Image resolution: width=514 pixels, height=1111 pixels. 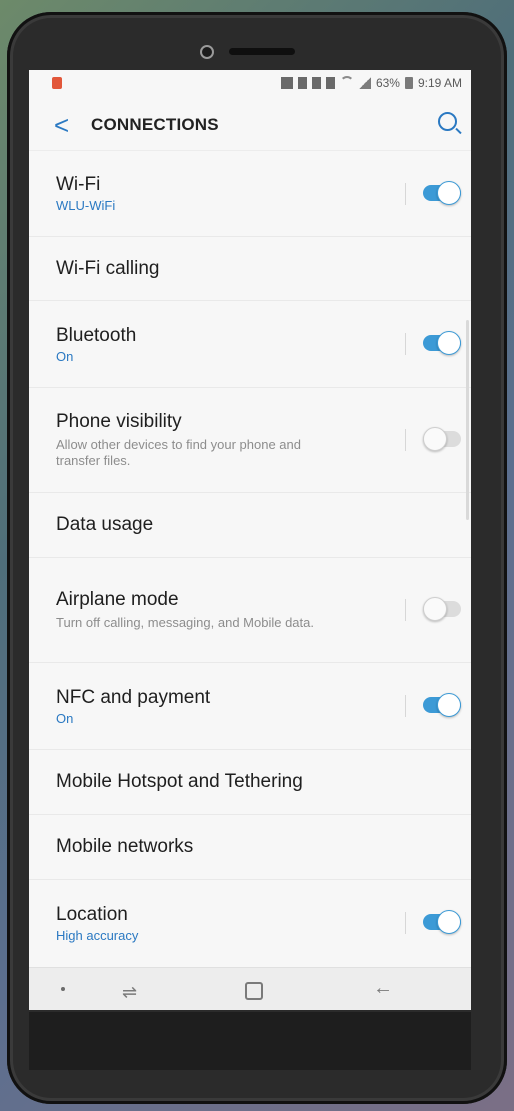 What do you see at coordinates (63, 989) in the screenshot?
I see `nav-indicator-dot` at bounding box center [63, 989].